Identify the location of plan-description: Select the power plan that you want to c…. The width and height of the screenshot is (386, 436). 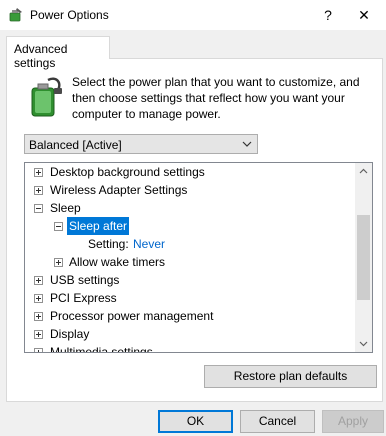
(216, 98).